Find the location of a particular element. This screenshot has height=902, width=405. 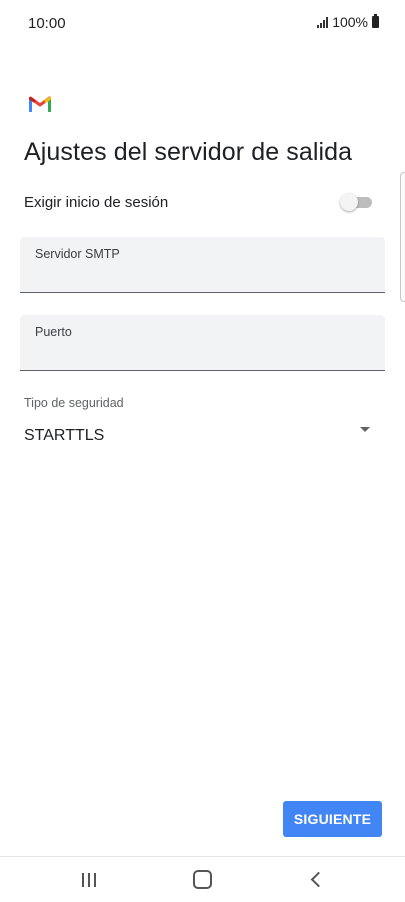

port-label: Puerto is located at coordinates (53, 332).